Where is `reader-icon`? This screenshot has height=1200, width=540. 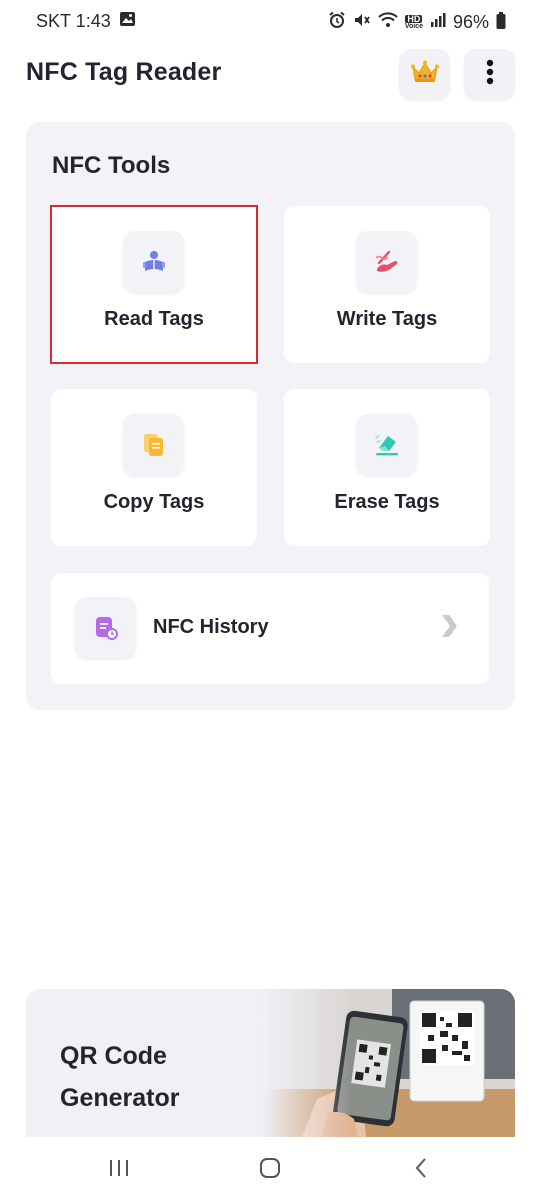 reader-icon is located at coordinates (153, 261).